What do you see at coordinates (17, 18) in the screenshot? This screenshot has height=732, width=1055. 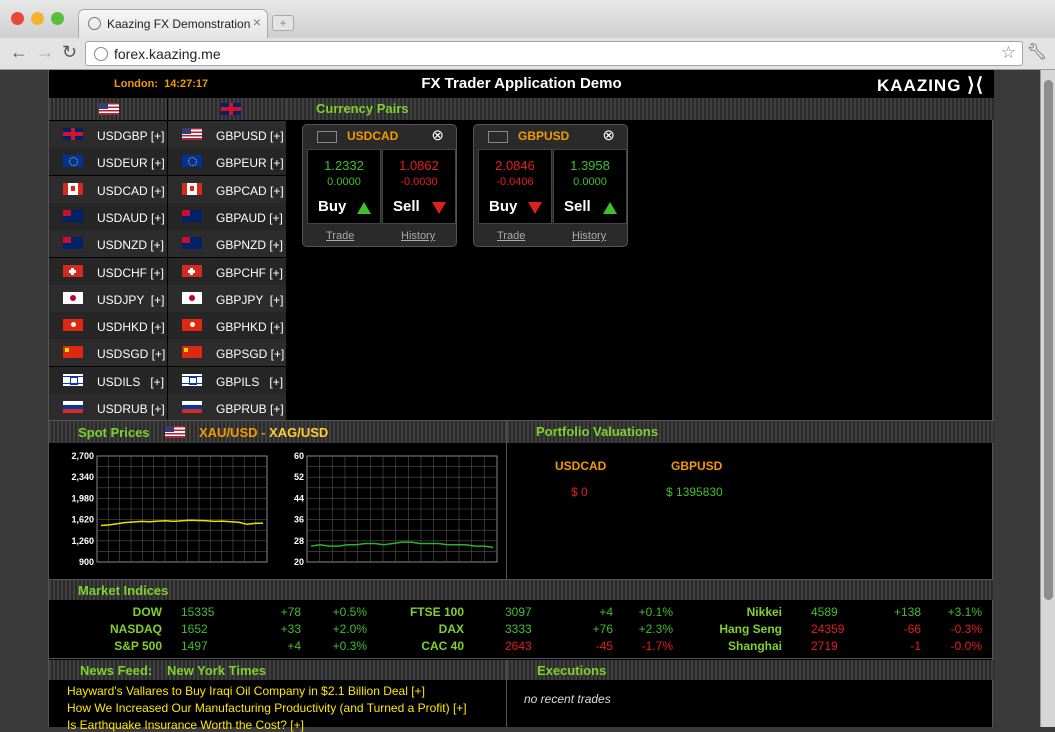 I see `close-window-button` at bounding box center [17, 18].